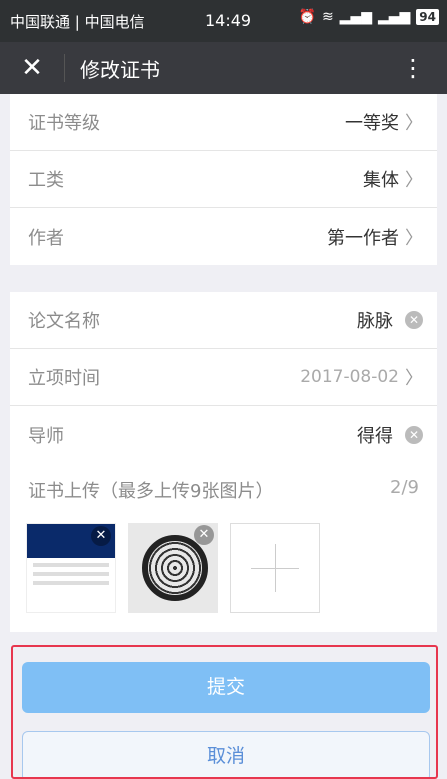  I want to click on carrier-label: 中国联通 | 中国电信, so click(77, 21).